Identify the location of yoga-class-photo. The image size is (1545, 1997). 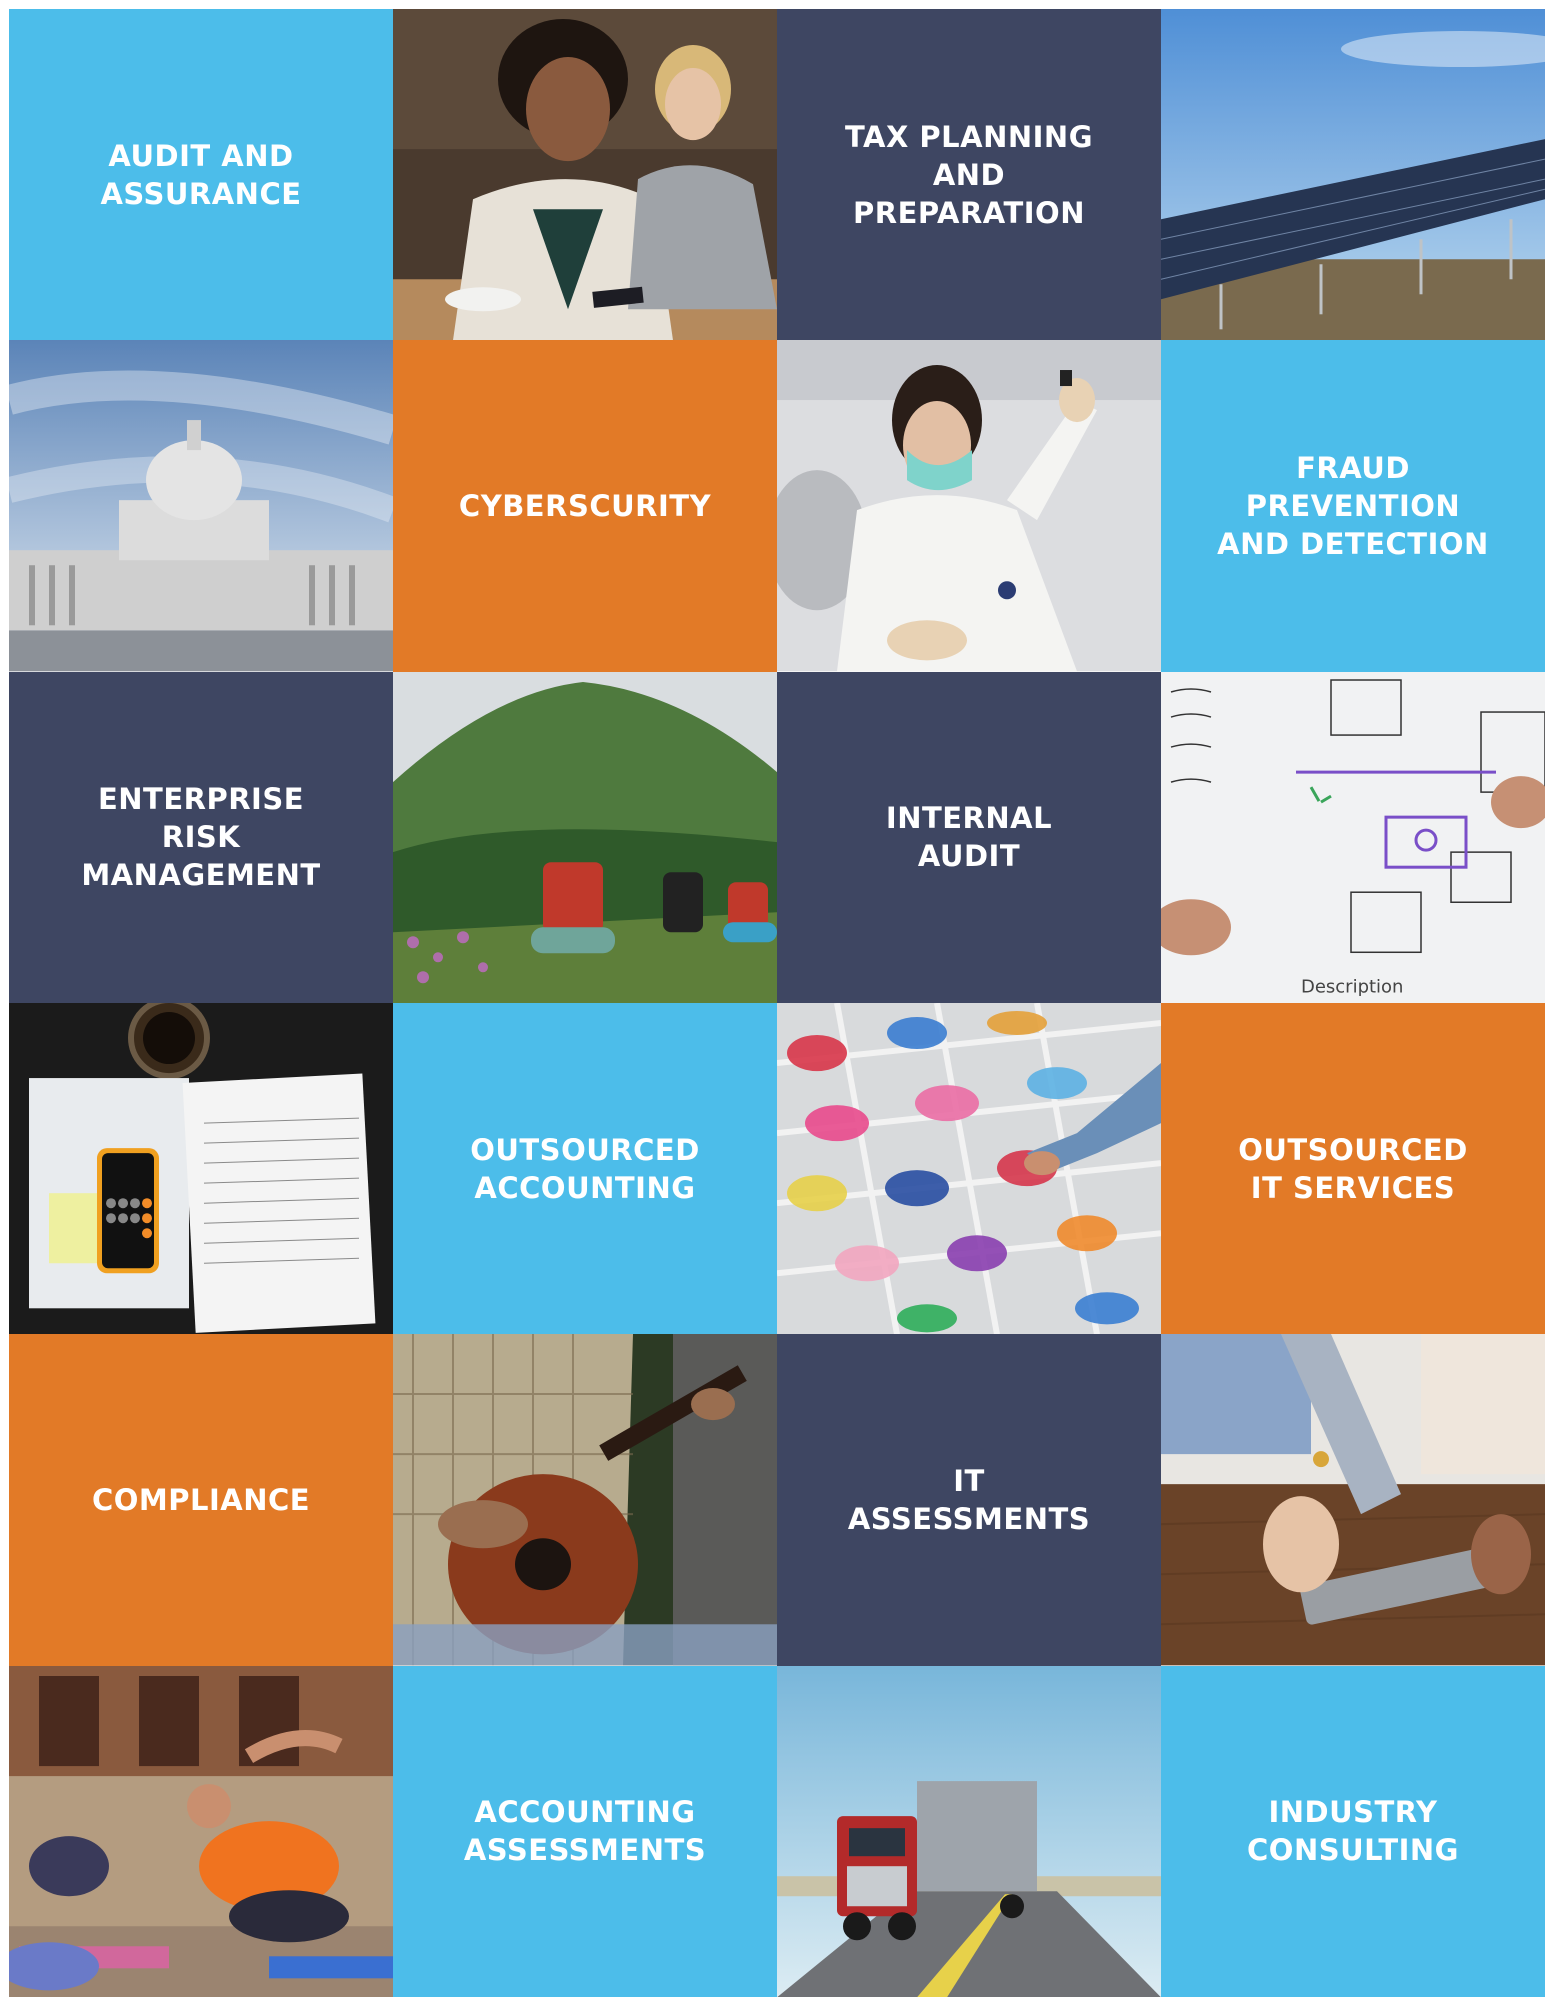
(201, 1831).